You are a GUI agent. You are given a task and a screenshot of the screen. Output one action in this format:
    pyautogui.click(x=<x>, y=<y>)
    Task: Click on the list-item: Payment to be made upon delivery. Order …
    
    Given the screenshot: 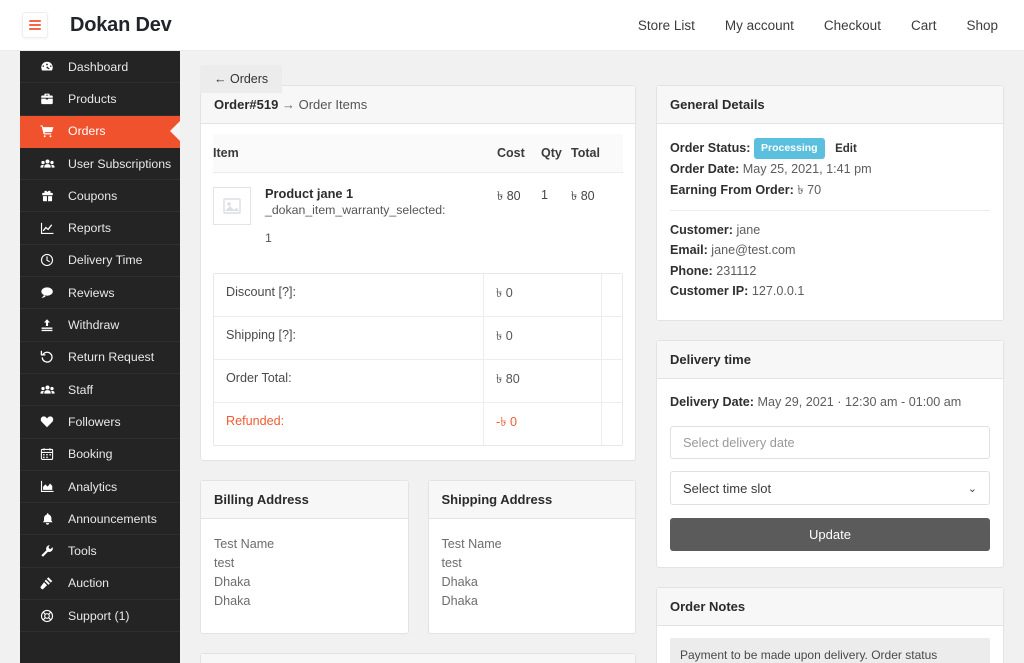 What is the action you would take?
    pyautogui.click(x=830, y=650)
    